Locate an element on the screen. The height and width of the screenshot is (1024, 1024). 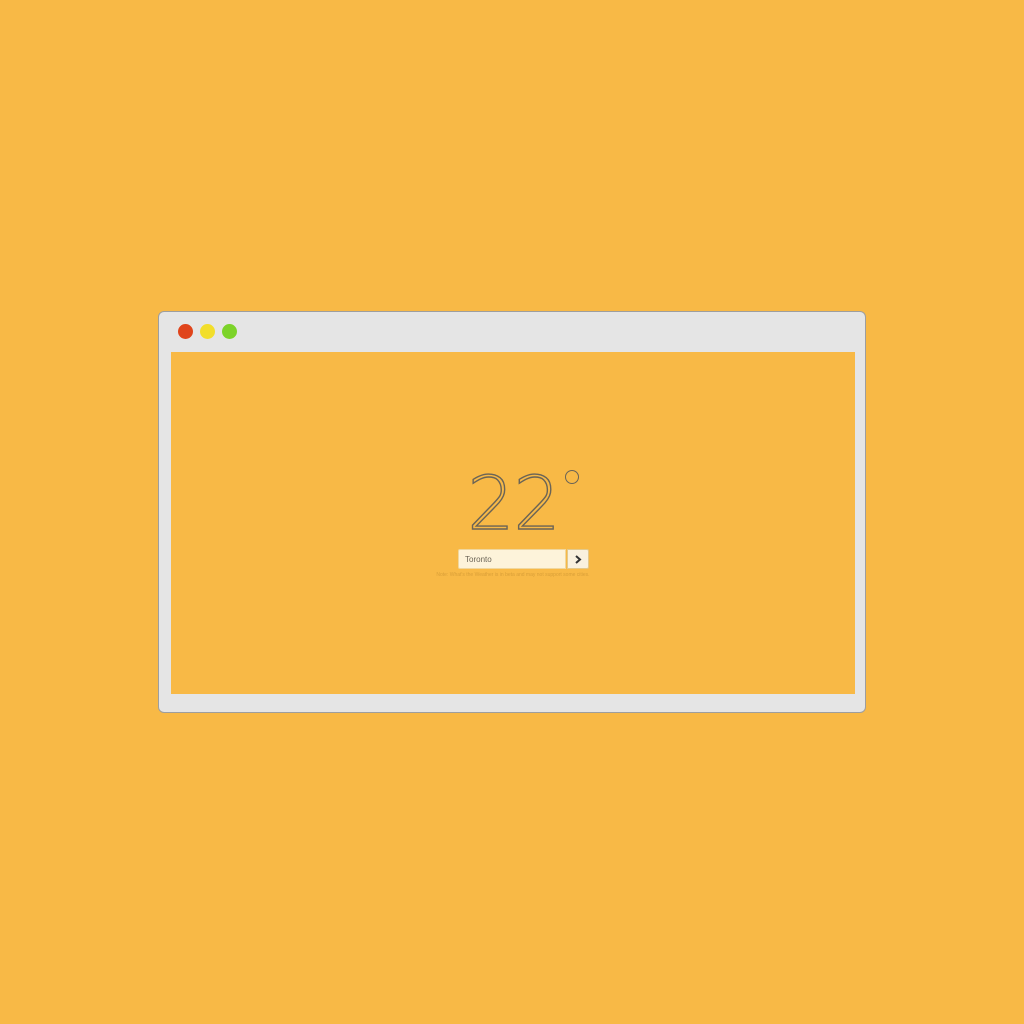
temperature-value: 22 is located at coordinates (514, 504).